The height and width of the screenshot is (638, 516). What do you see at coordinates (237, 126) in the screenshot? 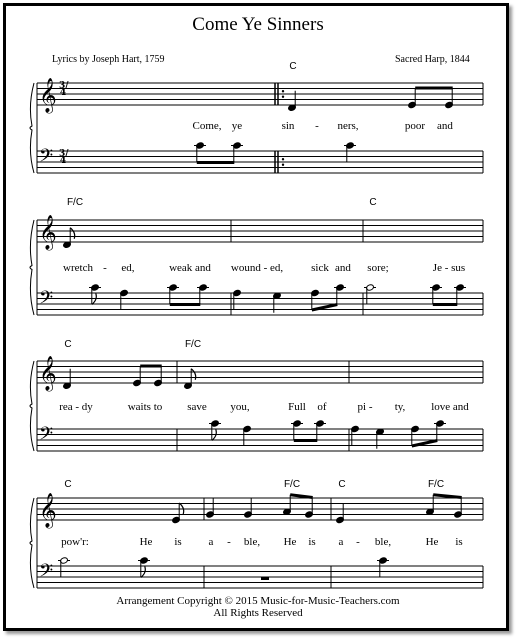
I see `lyric-syllable: ye` at bounding box center [237, 126].